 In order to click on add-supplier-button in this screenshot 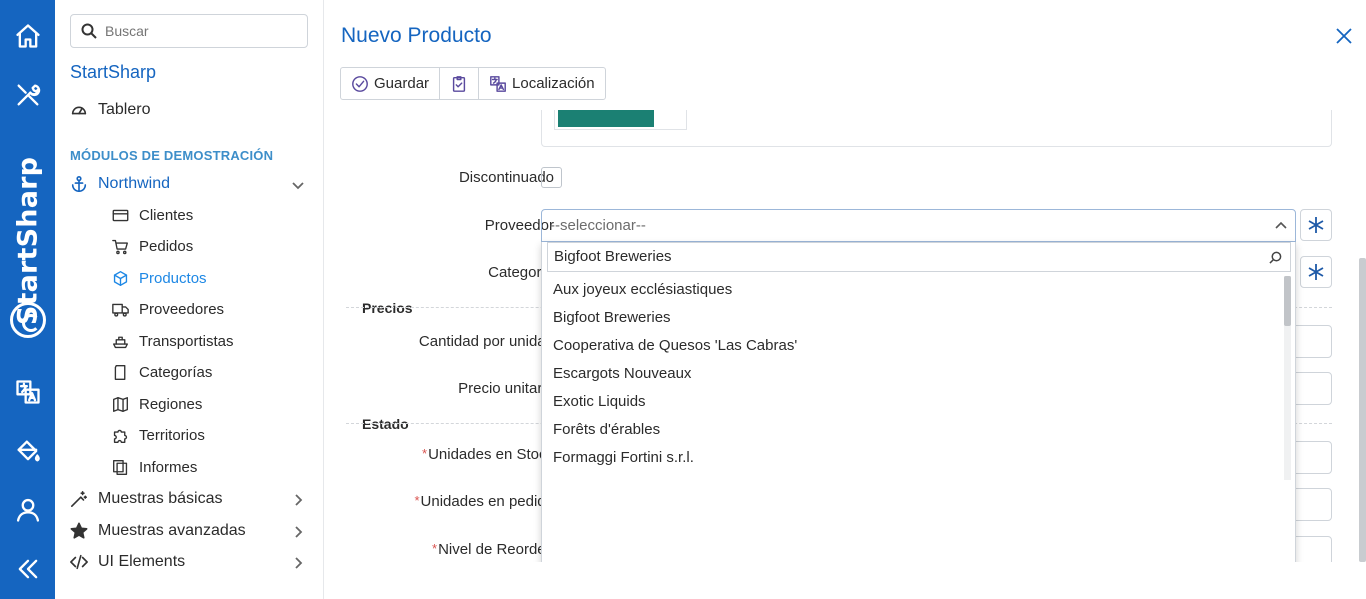, I will do `click(1316, 225)`.